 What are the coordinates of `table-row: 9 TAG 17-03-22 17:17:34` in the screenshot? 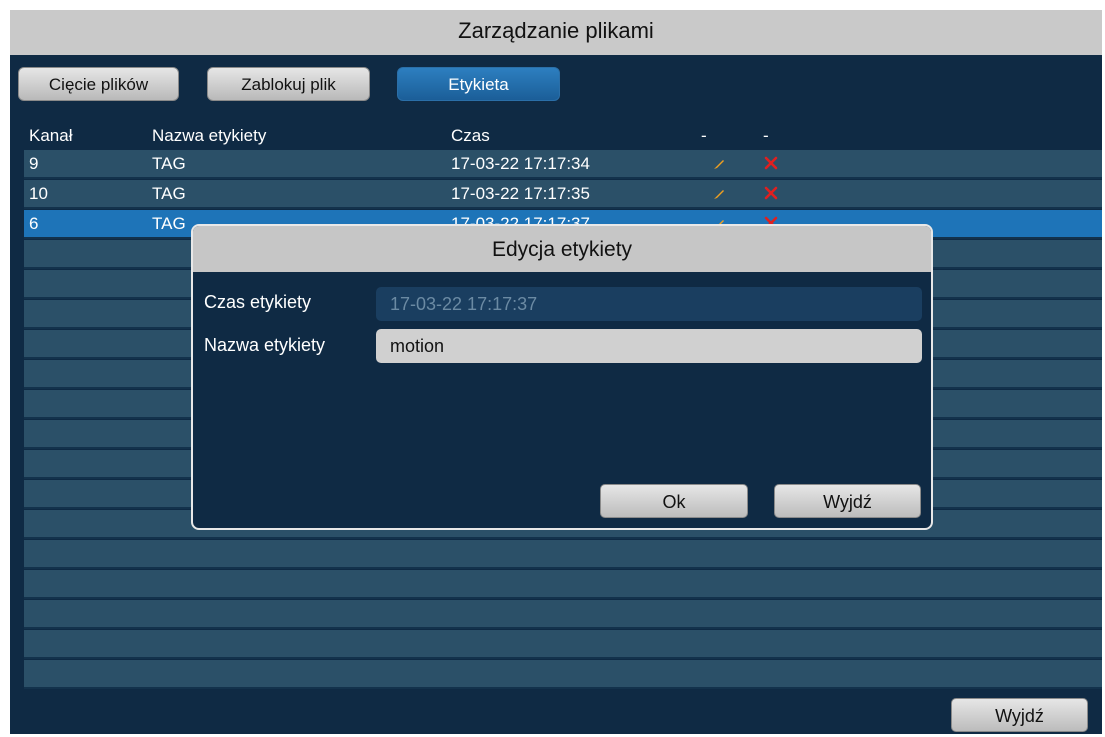 It's located at (563, 164).